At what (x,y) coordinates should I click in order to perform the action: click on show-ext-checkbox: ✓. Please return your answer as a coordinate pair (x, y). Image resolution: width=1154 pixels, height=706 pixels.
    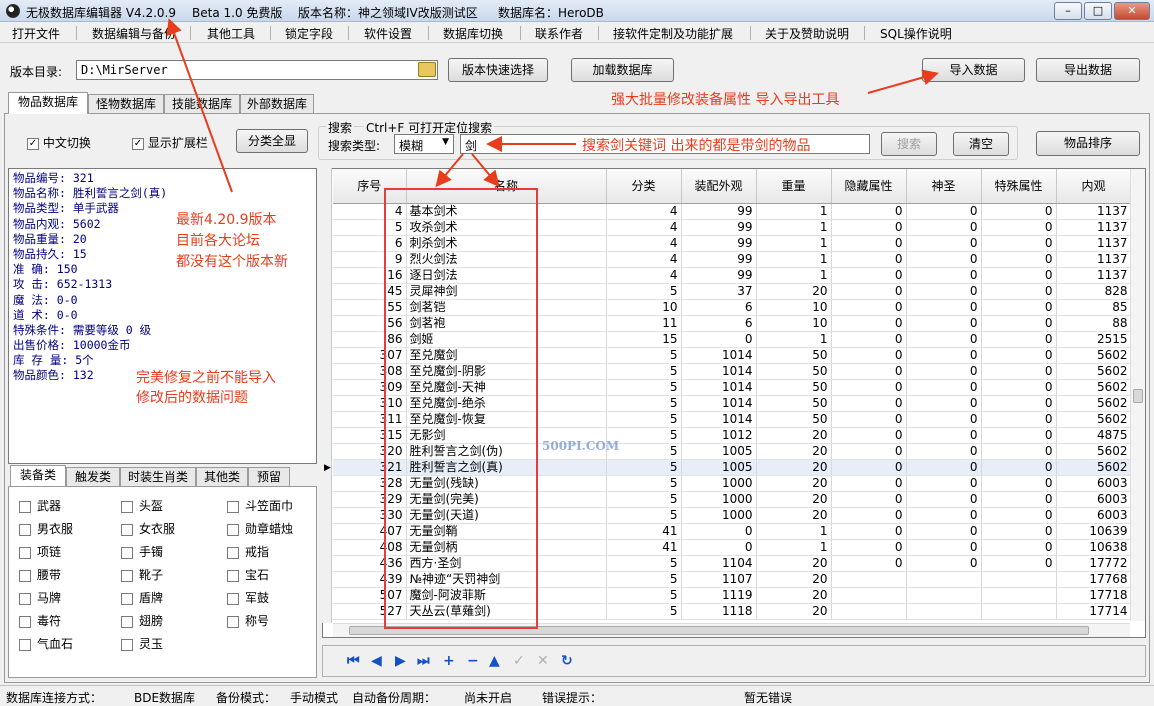
    Looking at the image, I should click on (138, 143).